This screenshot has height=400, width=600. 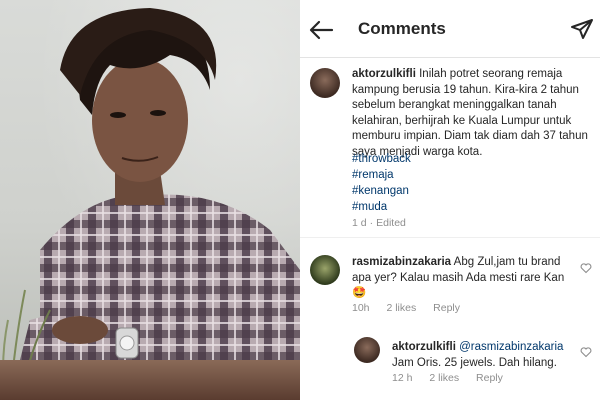 What do you see at coordinates (381, 159) in the screenshot?
I see `hashtag-link: #throwback` at bounding box center [381, 159].